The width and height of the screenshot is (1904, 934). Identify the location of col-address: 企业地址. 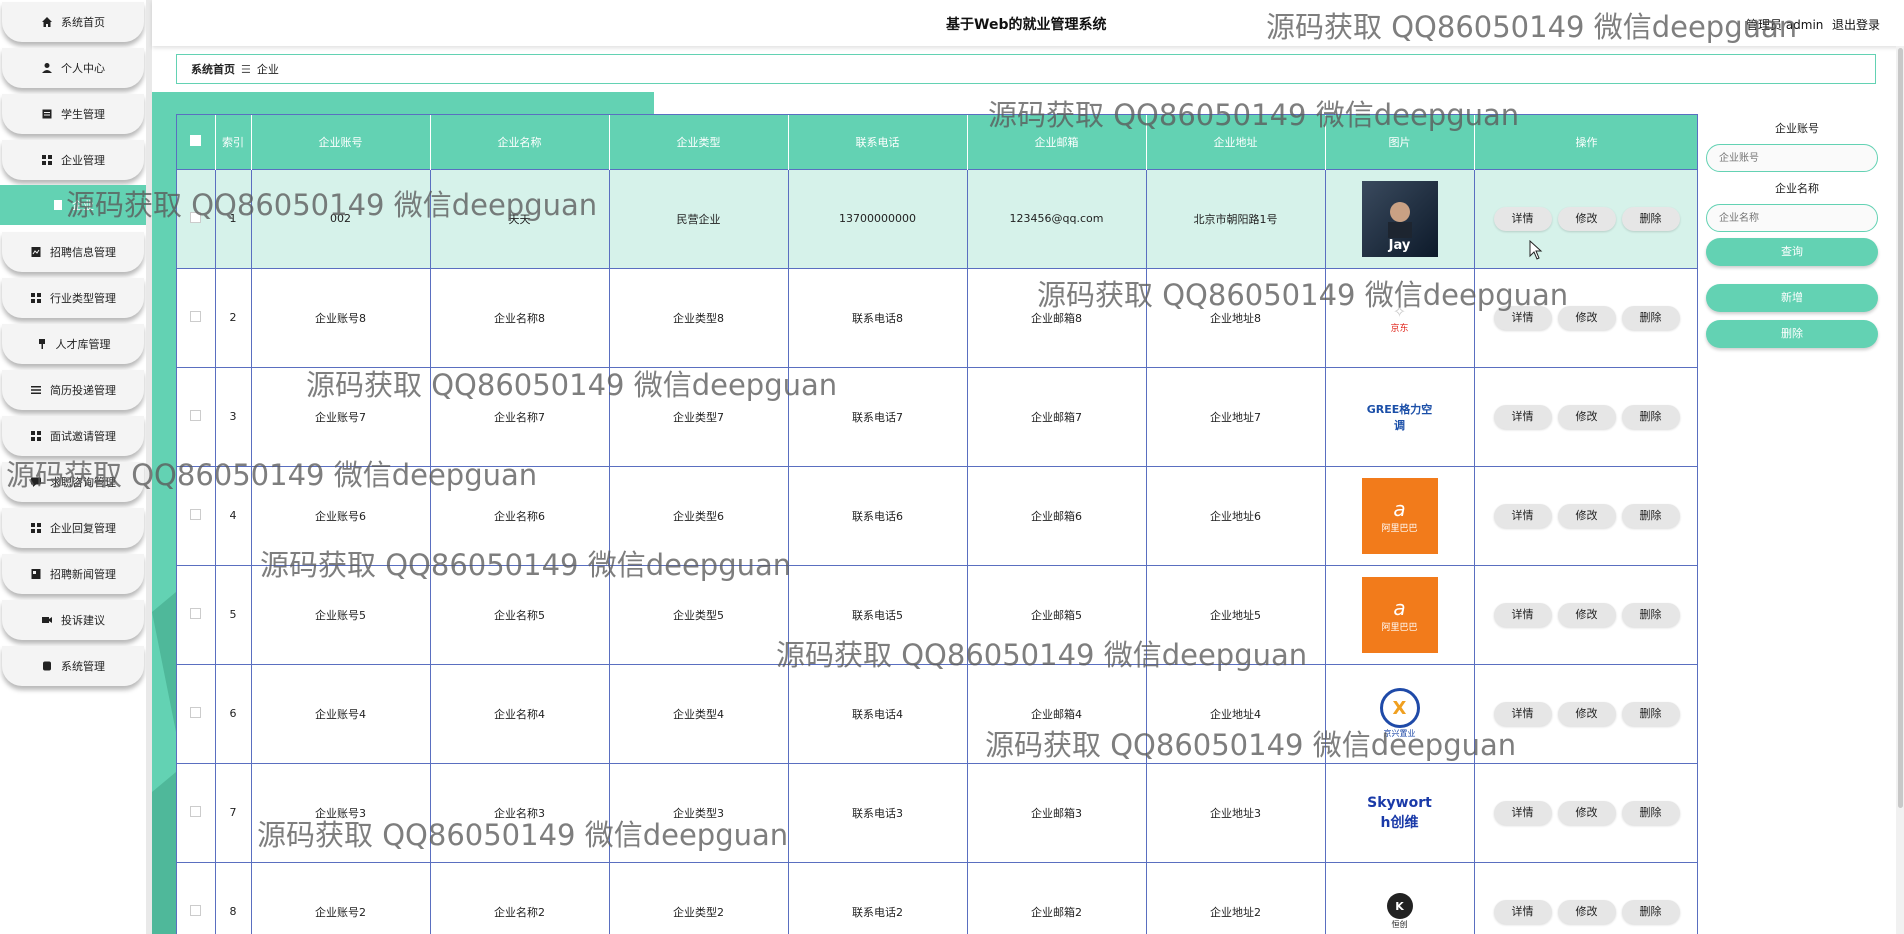
(1236, 142).